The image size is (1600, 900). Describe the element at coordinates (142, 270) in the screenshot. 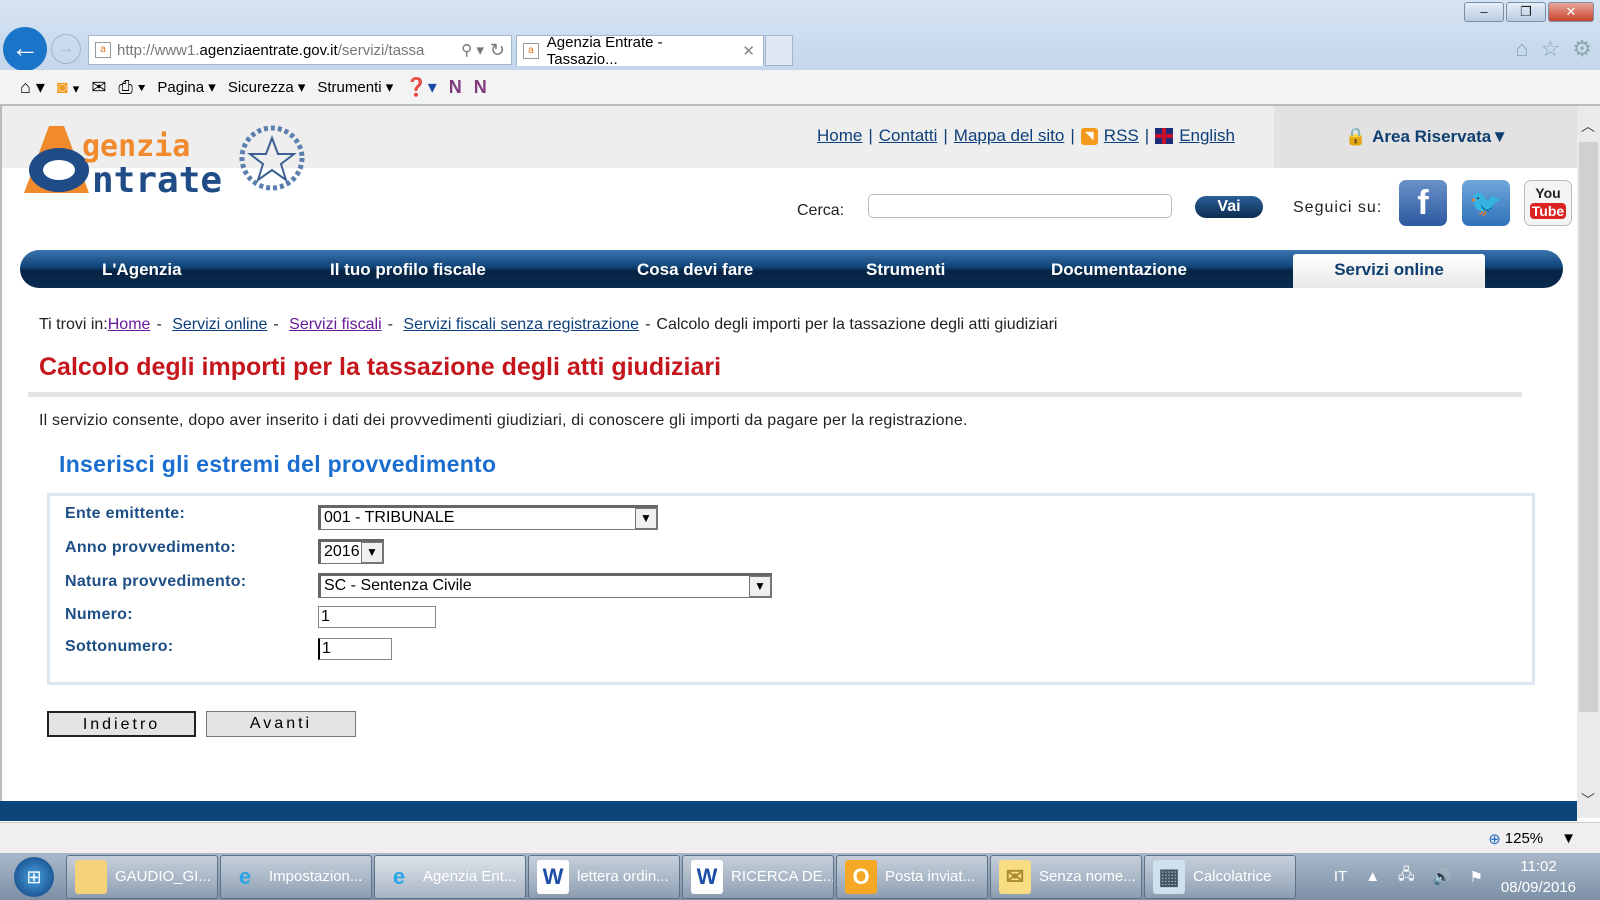

I see `nav-lagenzia: L'Agenzia` at that location.